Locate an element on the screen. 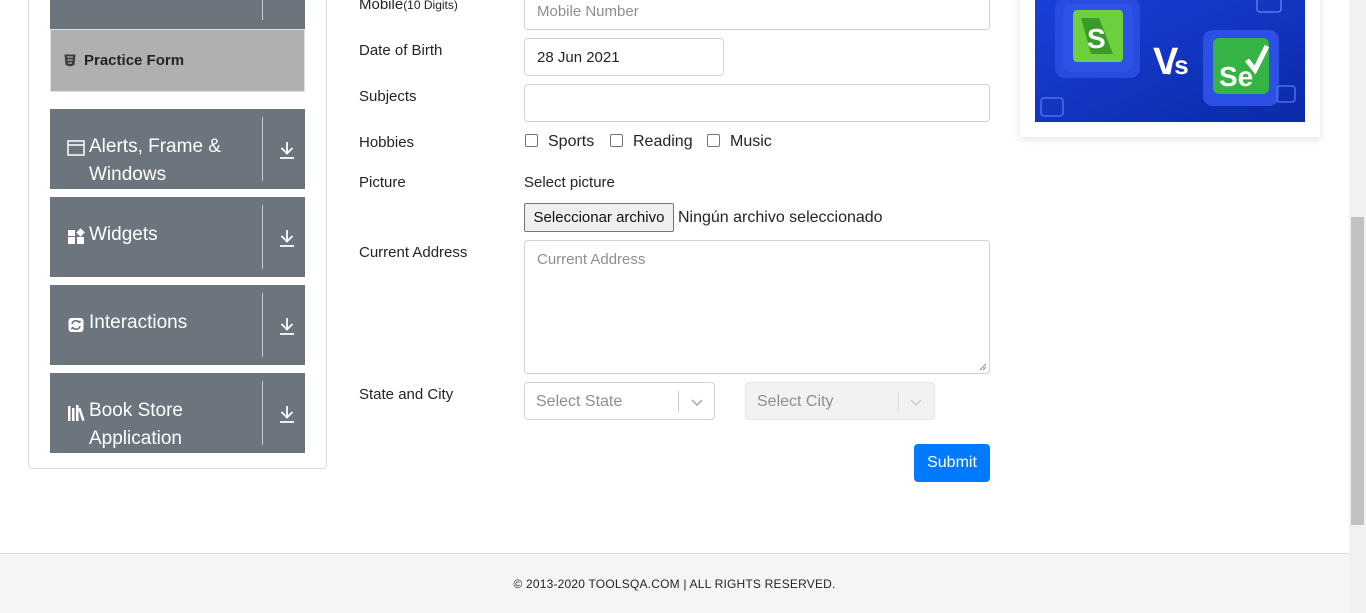 Image resolution: width=1366 pixels, height=613 pixels. sidebar-item-label: Practice Form is located at coordinates (134, 60).